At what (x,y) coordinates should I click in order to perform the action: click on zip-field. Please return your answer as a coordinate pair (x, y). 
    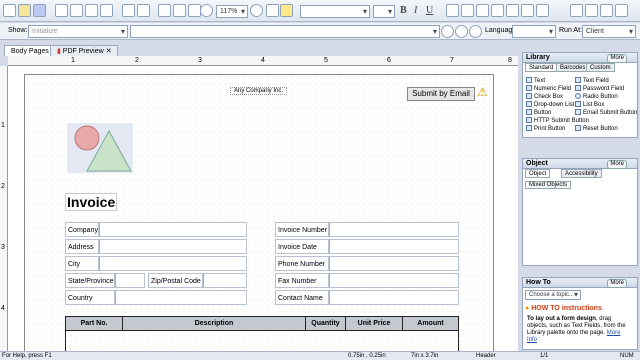
    Looking at the image, I should click on (225, 280).